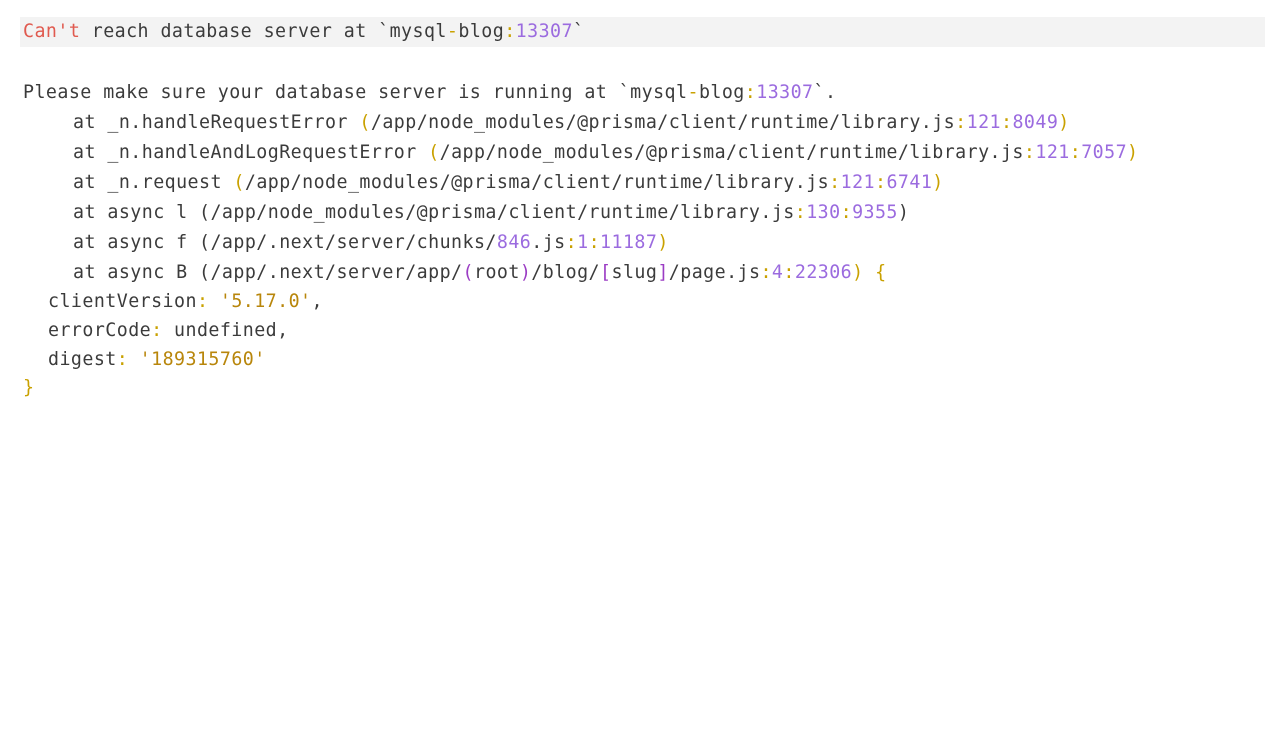  I want to click on prop-key: clientVersion, so click(122, 301).